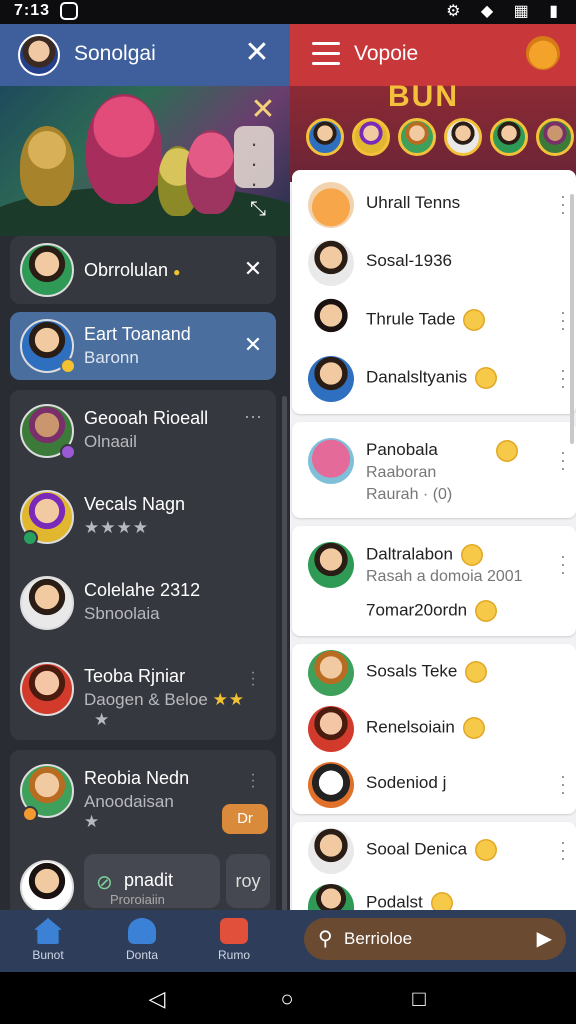 The width and height of the screenshot is (576, 1024). I want to click on home-circle-icon: ○, so click(287, 998).